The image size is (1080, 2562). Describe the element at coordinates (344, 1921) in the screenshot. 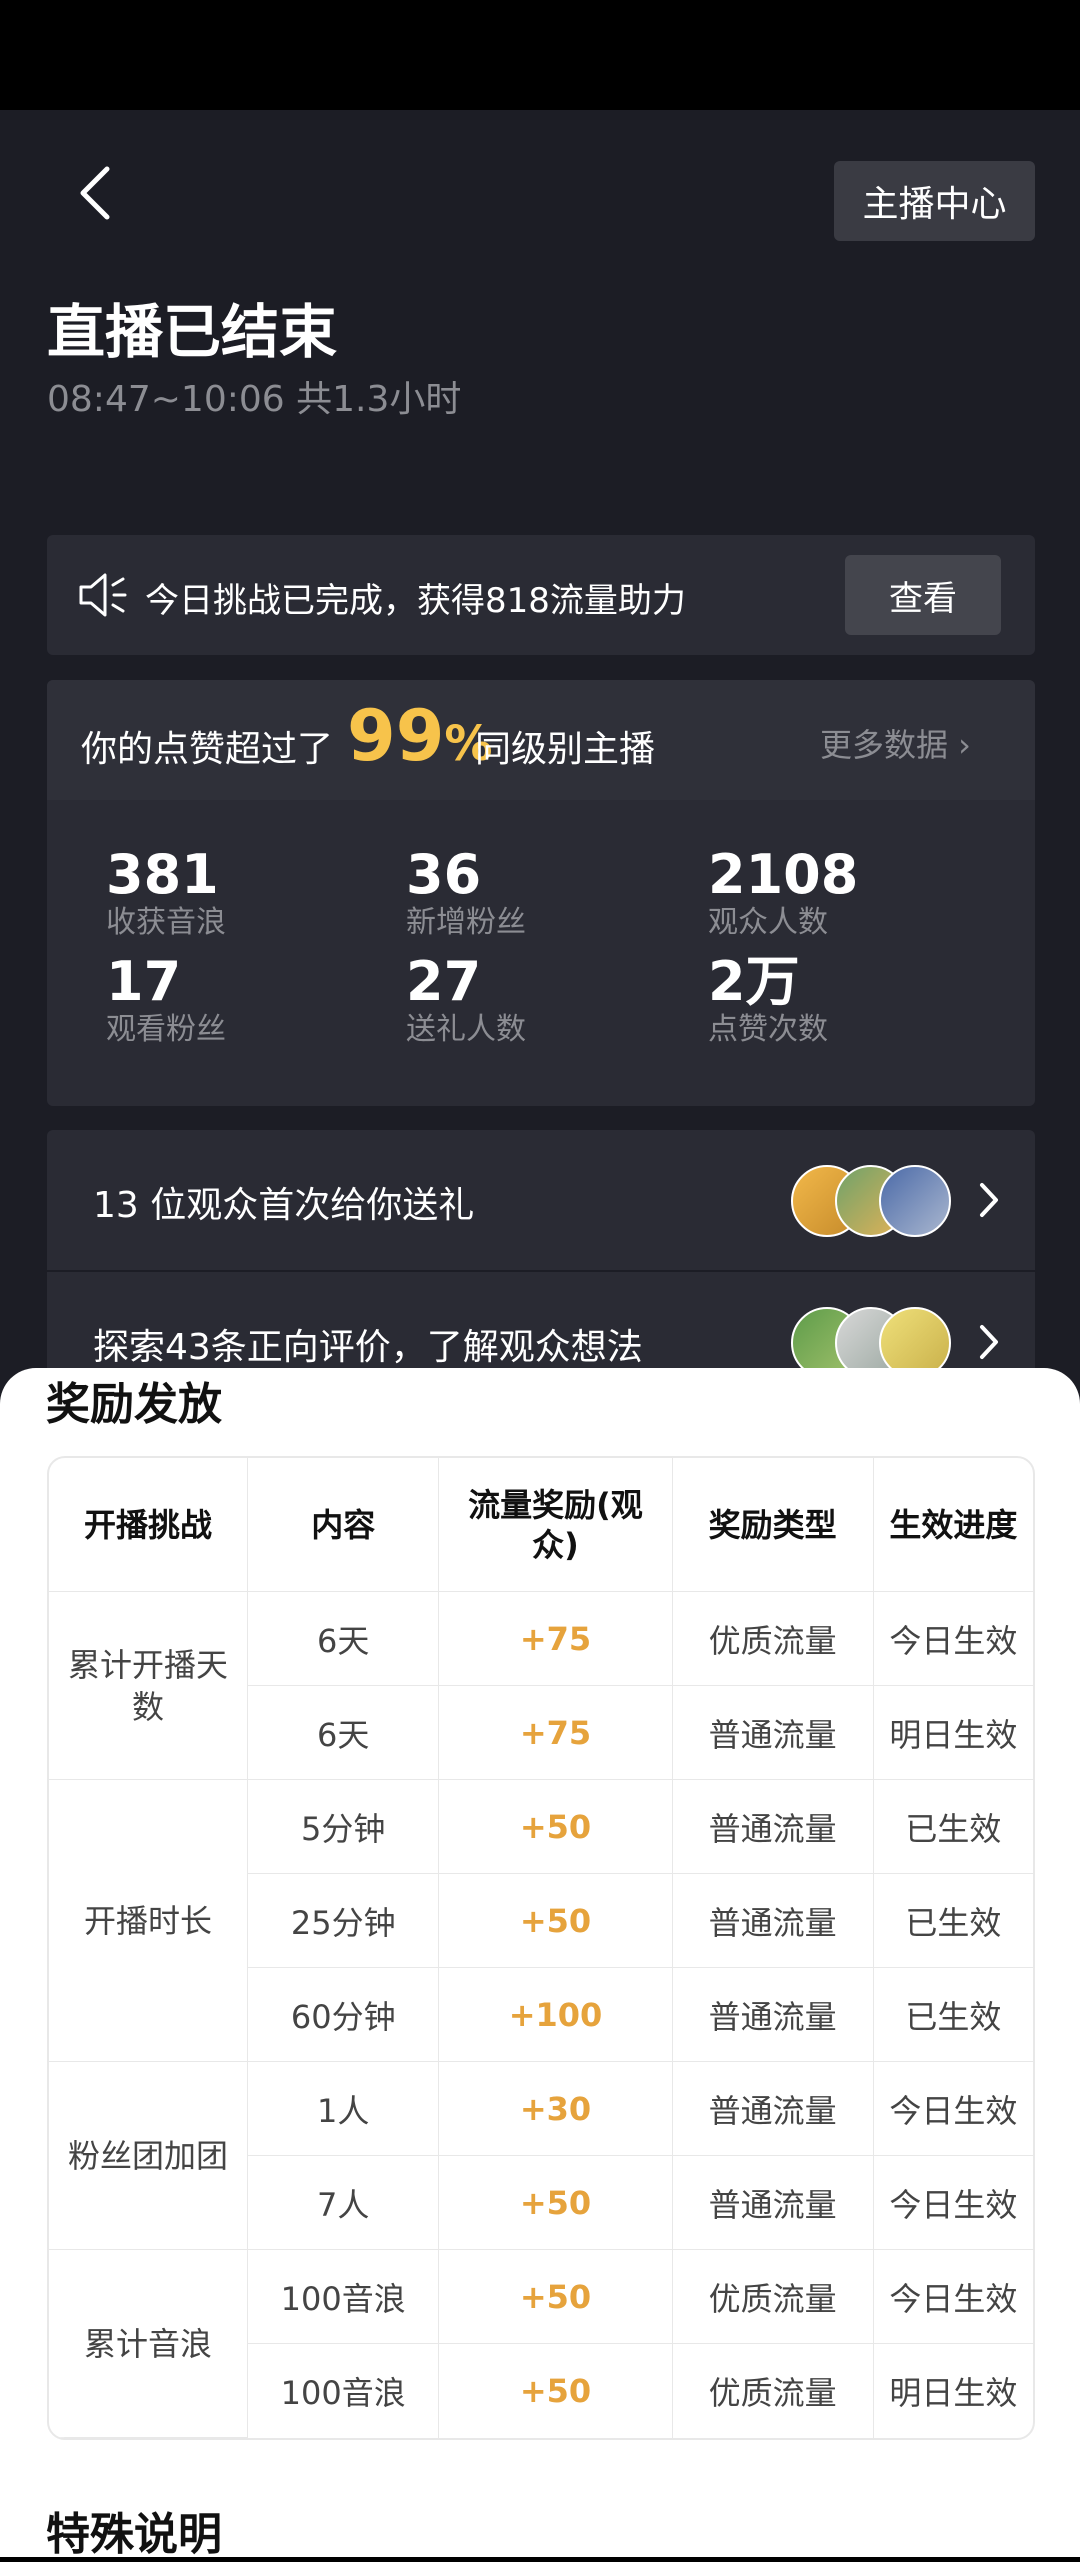

I see `content-cell: 25分钟` at that location.